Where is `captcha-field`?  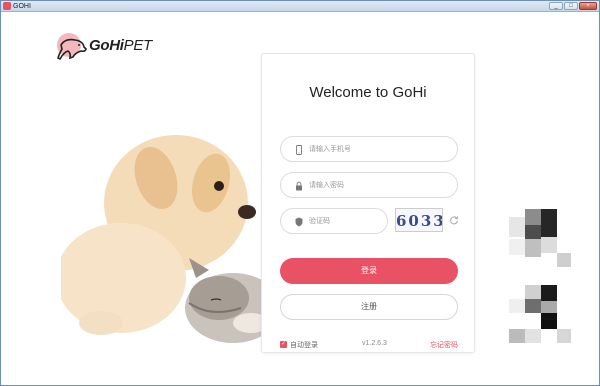 captcha-field is located at coordinates (364, 221).